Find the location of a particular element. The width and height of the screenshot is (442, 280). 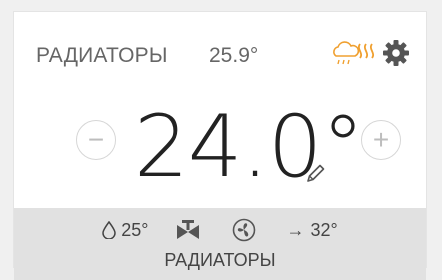

decrease-temp-button: − is located at coordinates (96, 140).